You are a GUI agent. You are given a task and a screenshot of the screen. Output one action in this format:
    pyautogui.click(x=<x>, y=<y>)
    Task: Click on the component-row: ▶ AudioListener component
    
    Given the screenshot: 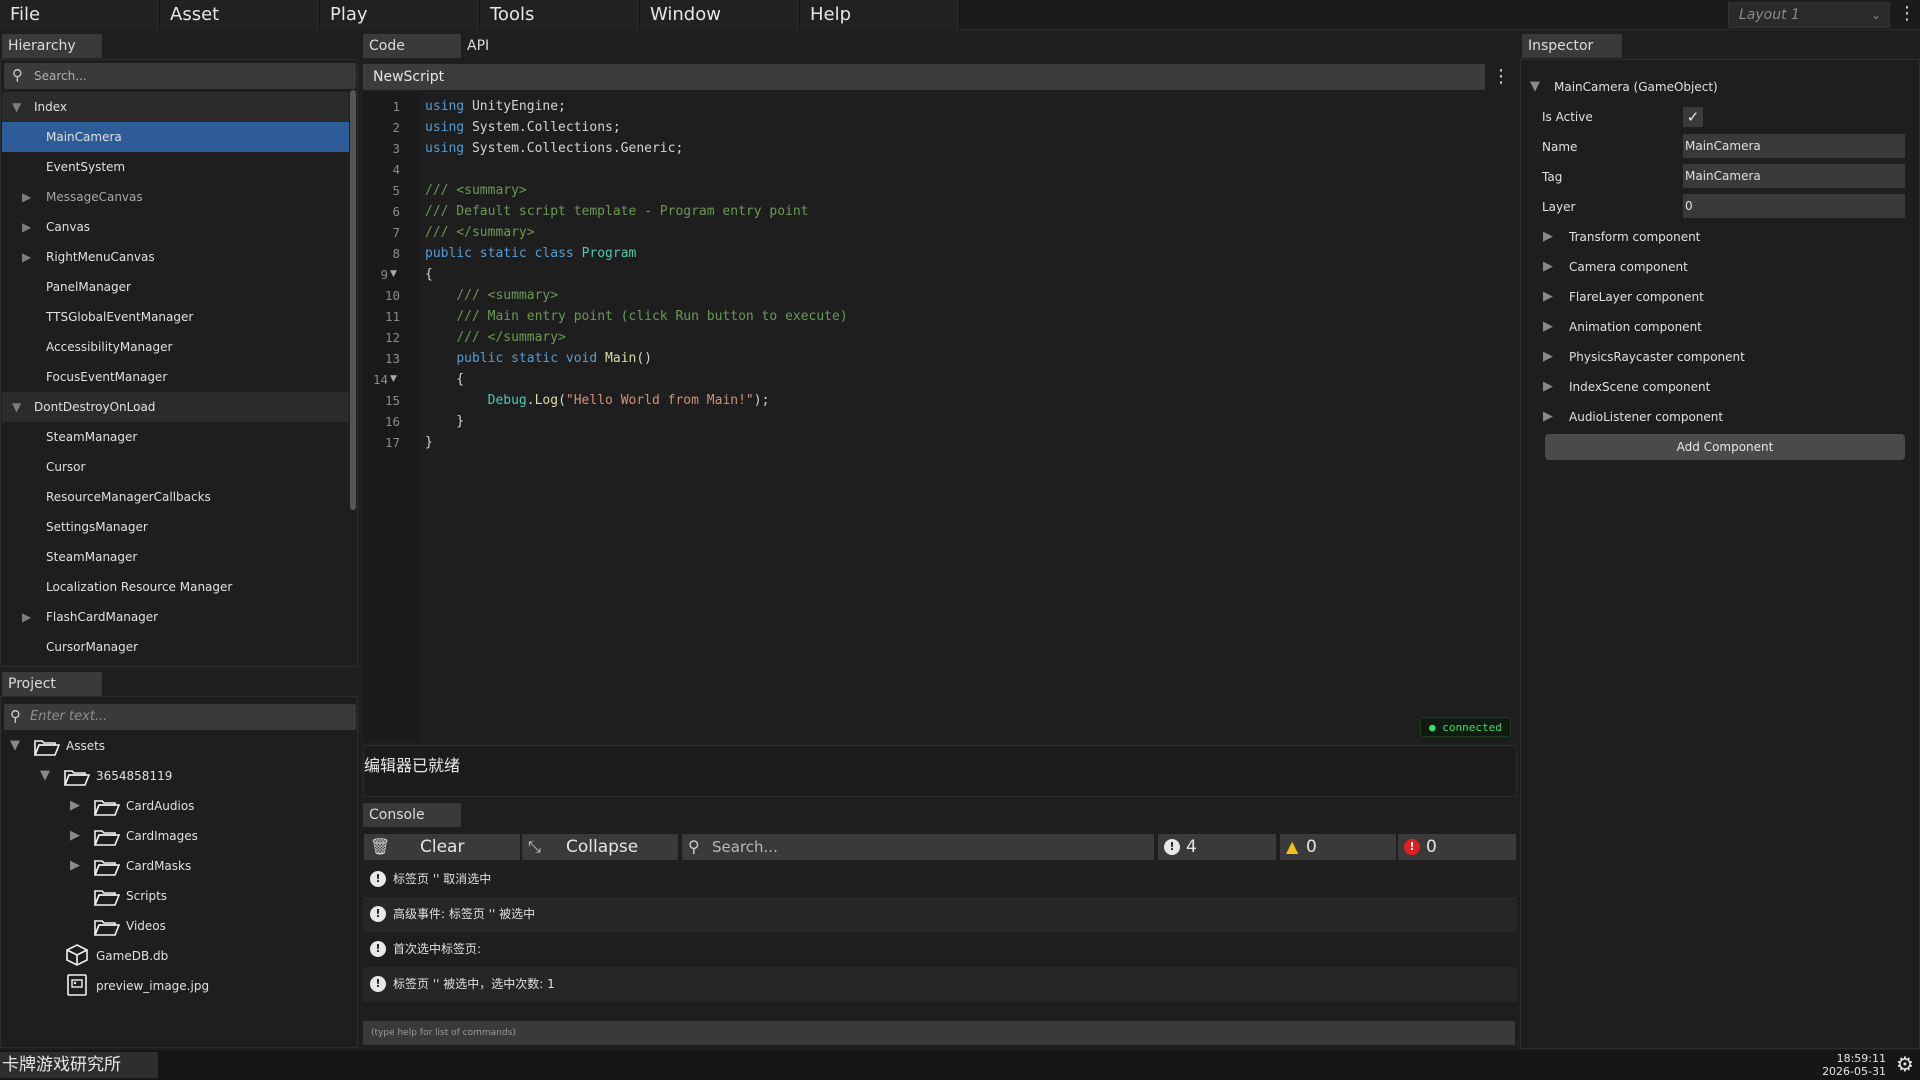 What is the action you would take?
    pyautogui.click(x=1723, y=417)
    